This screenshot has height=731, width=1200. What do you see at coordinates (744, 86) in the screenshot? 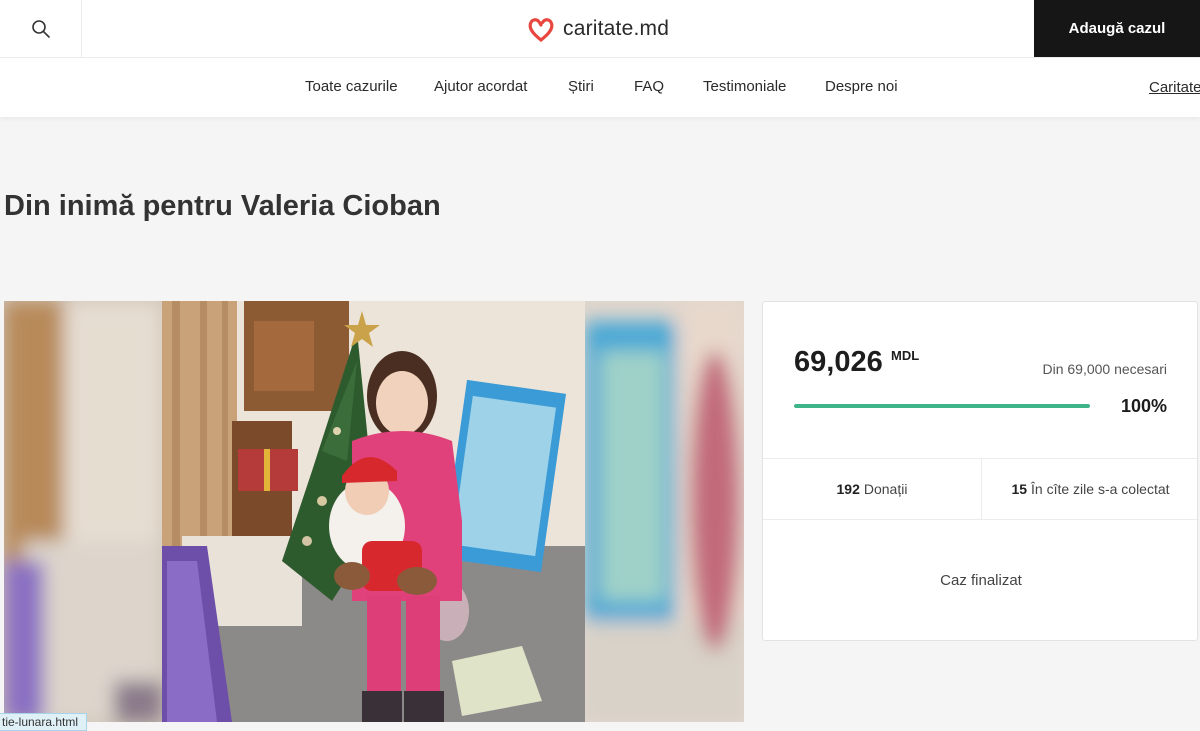
I see `nav-item-testimonials: Testimoniale` at bounding box center [744, 86].